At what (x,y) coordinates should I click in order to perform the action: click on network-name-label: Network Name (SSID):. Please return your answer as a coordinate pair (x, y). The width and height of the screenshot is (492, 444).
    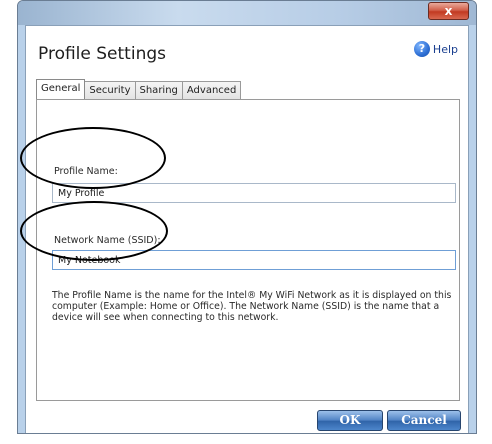
    Looking at the image, I should click on (107, 240).